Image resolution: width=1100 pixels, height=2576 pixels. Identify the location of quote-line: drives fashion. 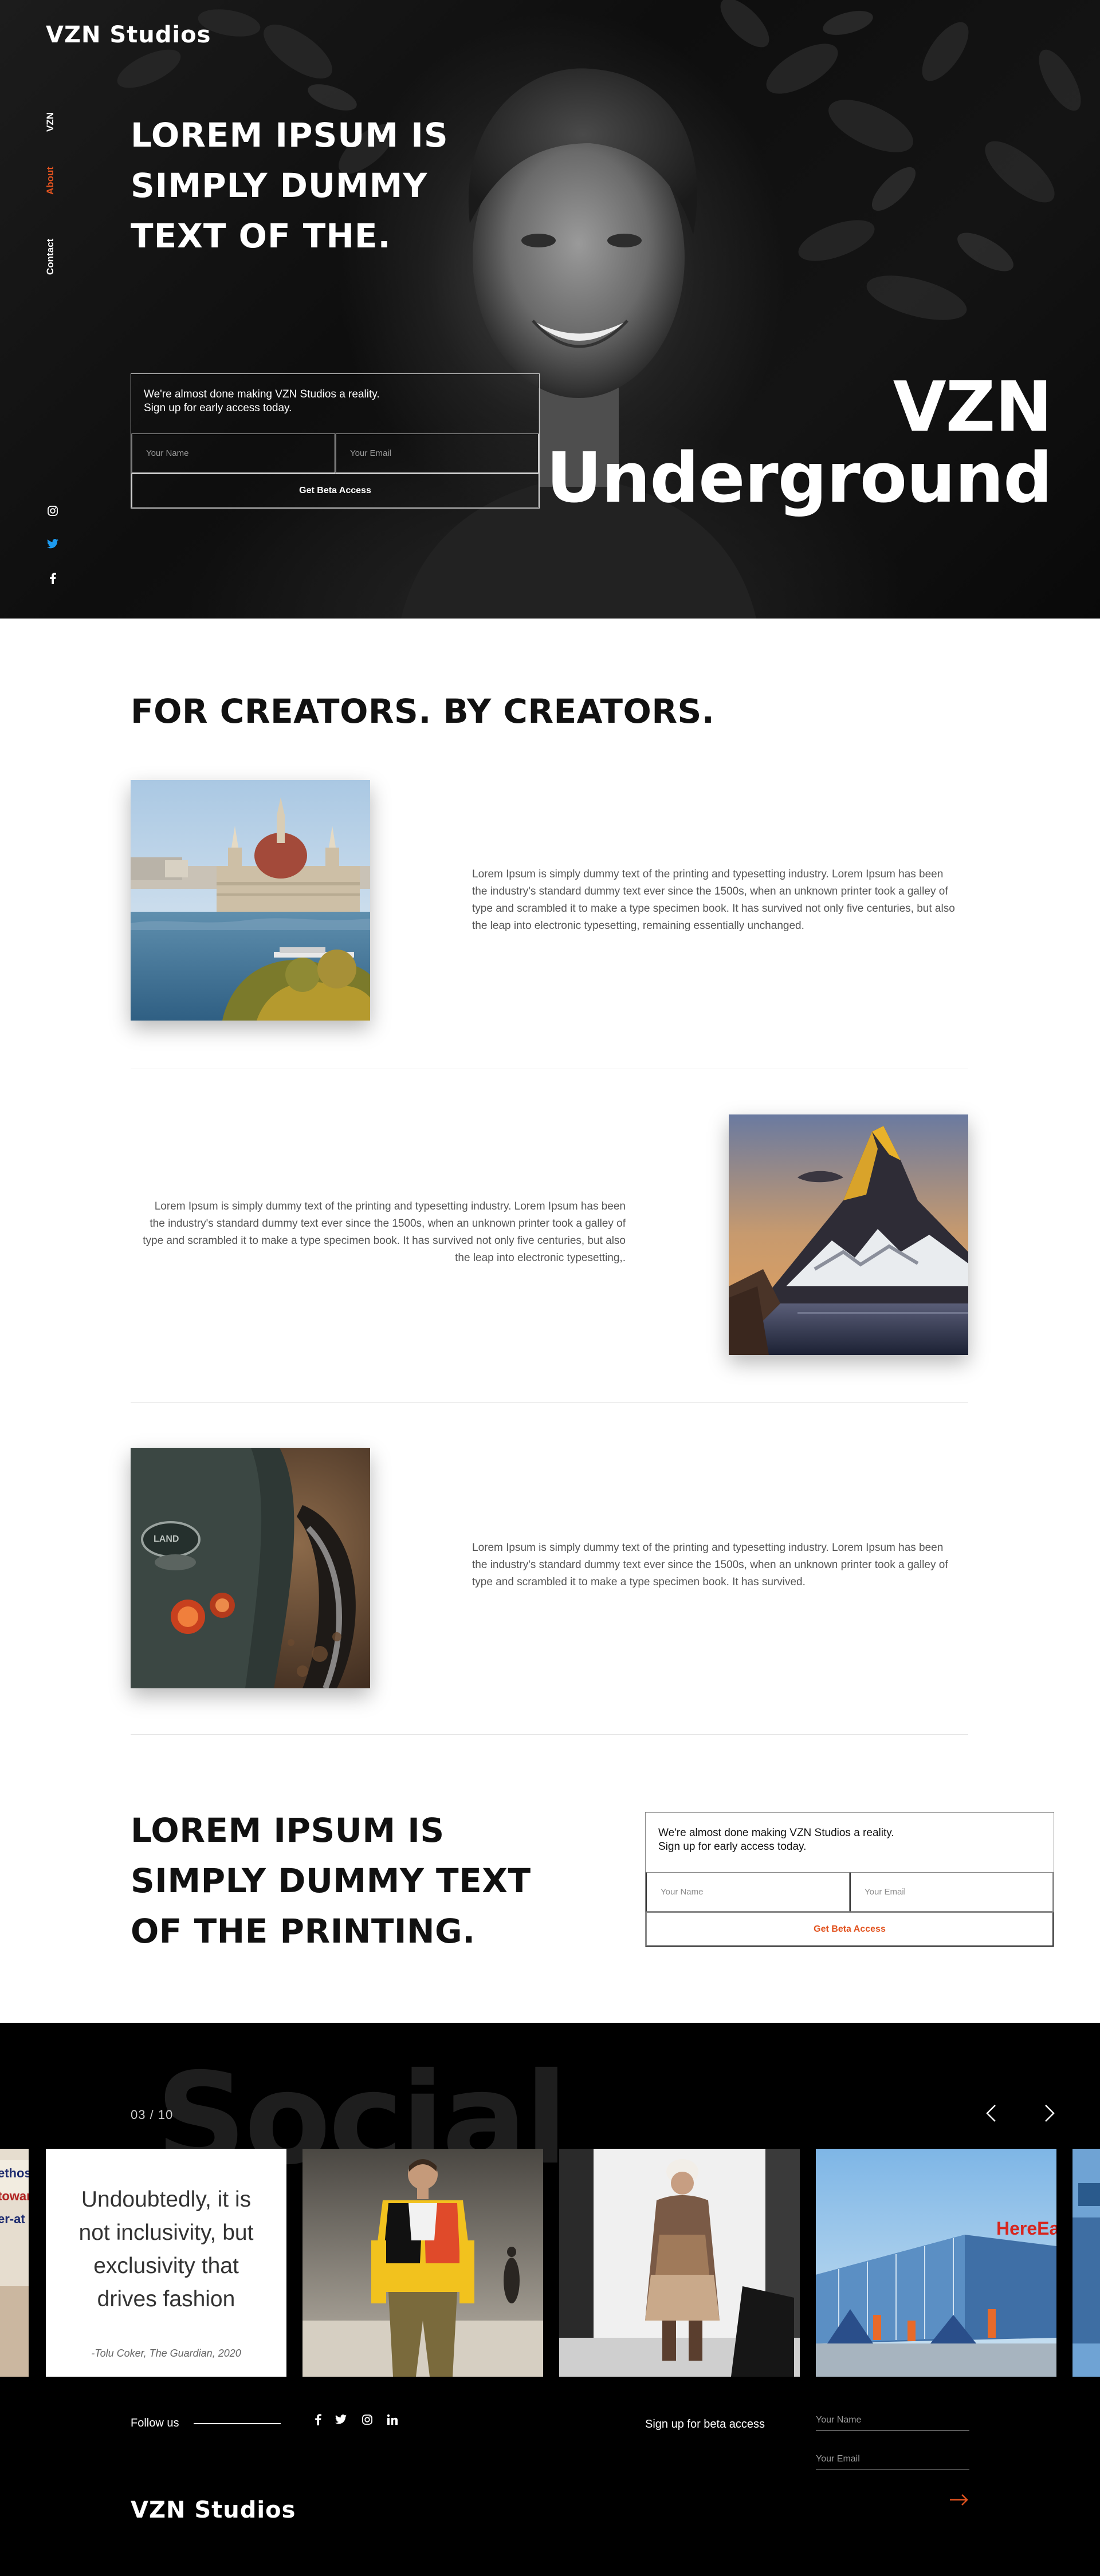
(166, 2299).